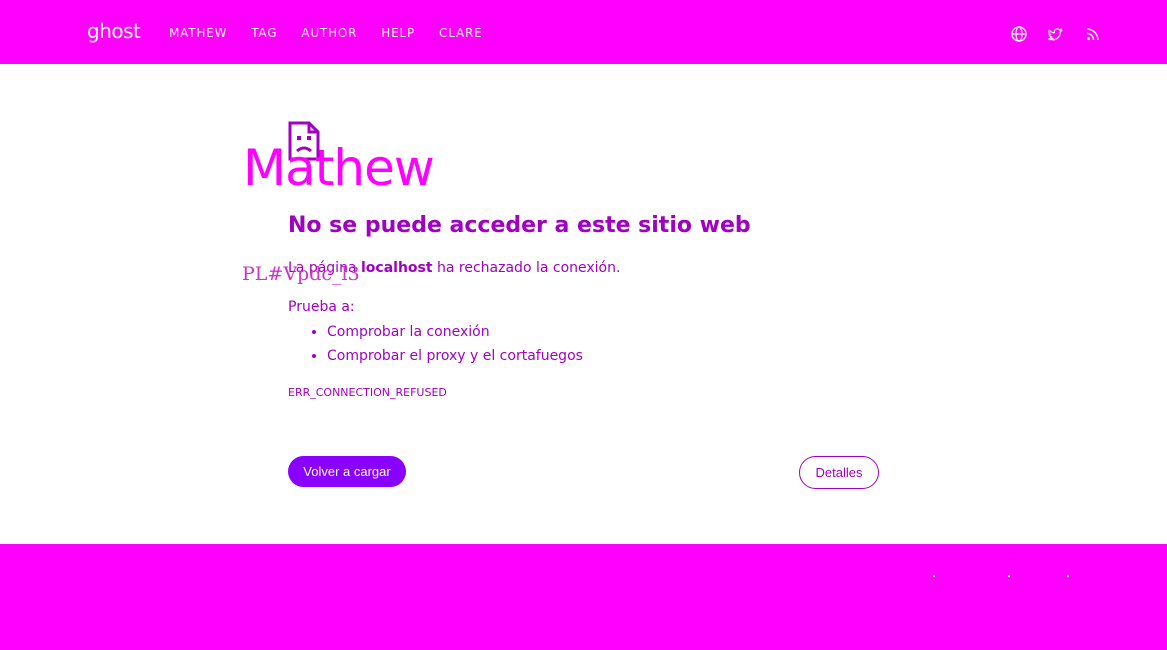 The height and width of the screenshot is (650, 1167). I want to click on social-links, so click(1064, 34).